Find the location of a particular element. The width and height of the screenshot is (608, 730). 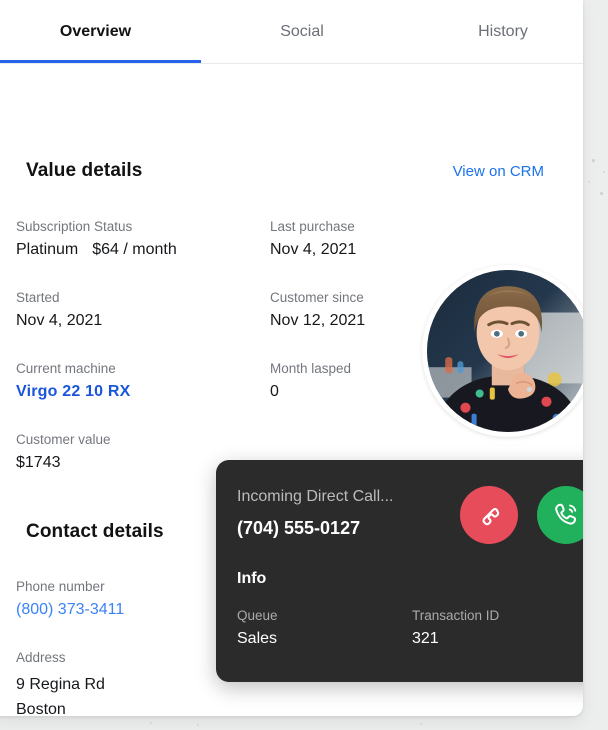

subscription-plan: Platinum is located at coordinates (47, 249).